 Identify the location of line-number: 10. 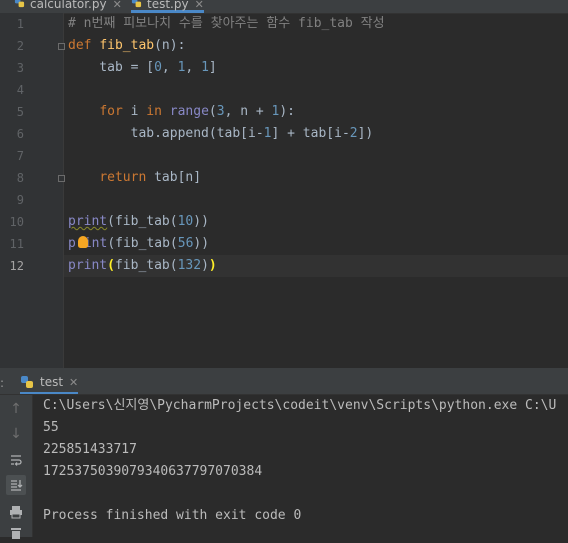
(16, 222).